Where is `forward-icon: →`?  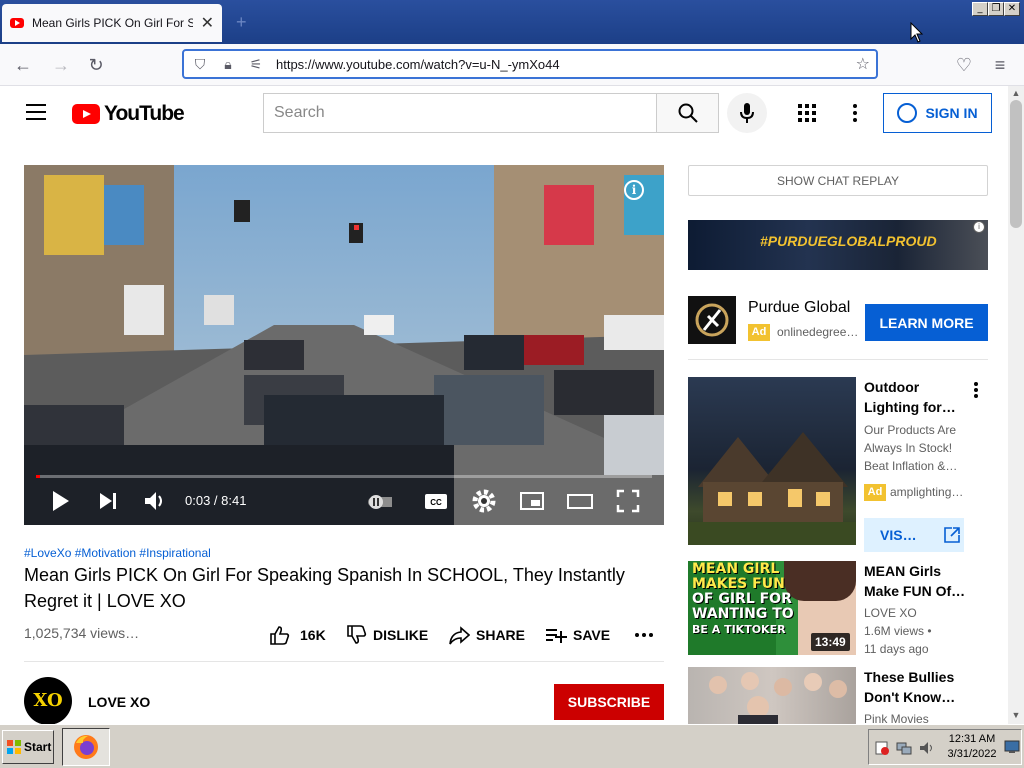
forward-icon: → is located at coordinates (61, 65).